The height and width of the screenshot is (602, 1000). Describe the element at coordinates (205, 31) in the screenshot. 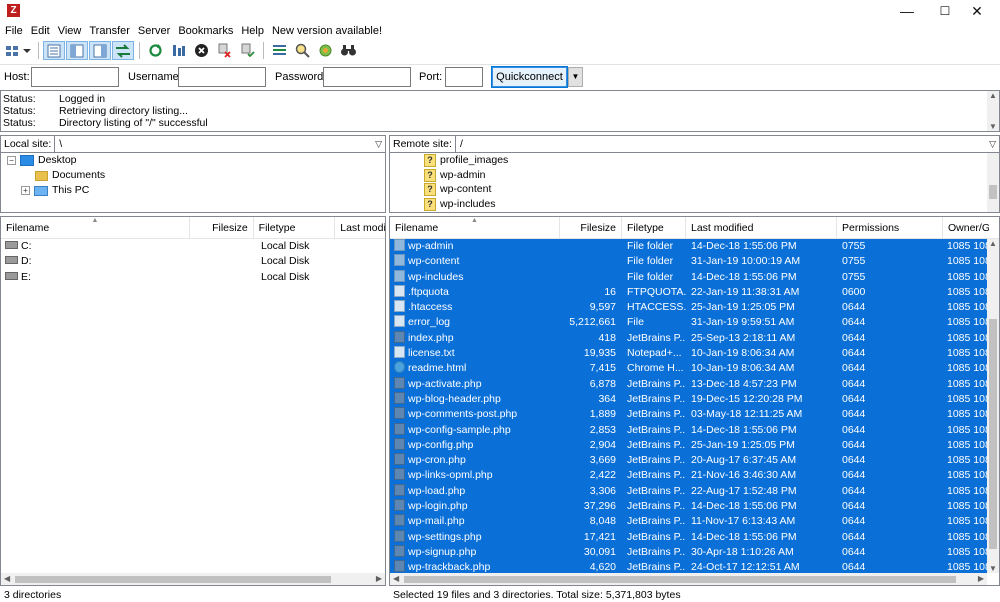

I see `menu-bookmarks: Bookmarks` at that location.